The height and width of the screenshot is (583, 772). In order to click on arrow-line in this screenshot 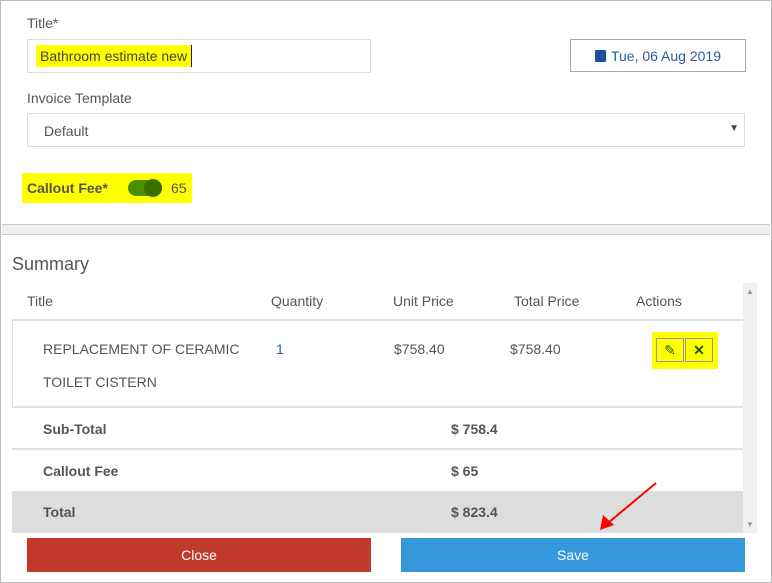, I will do `click(632, 503)`.